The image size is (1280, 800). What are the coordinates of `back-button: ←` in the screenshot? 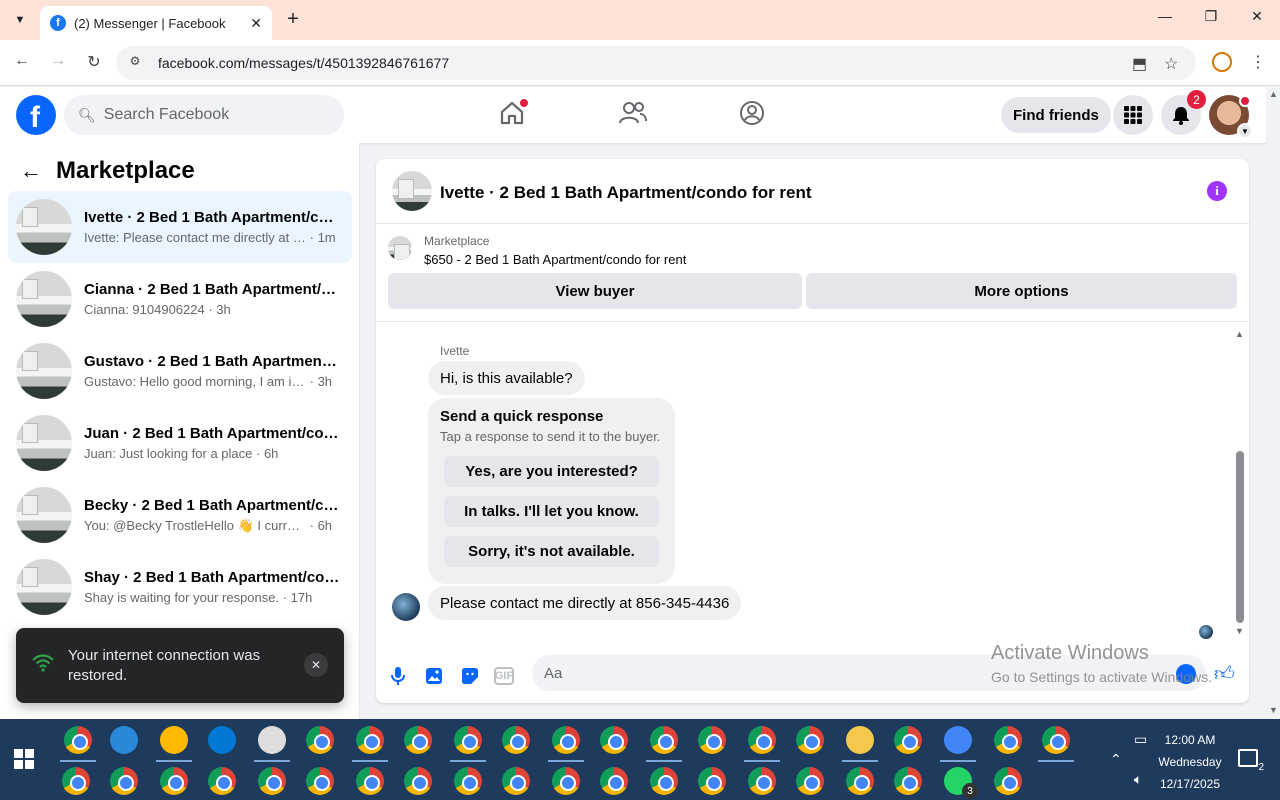 It's located at (22, 61).